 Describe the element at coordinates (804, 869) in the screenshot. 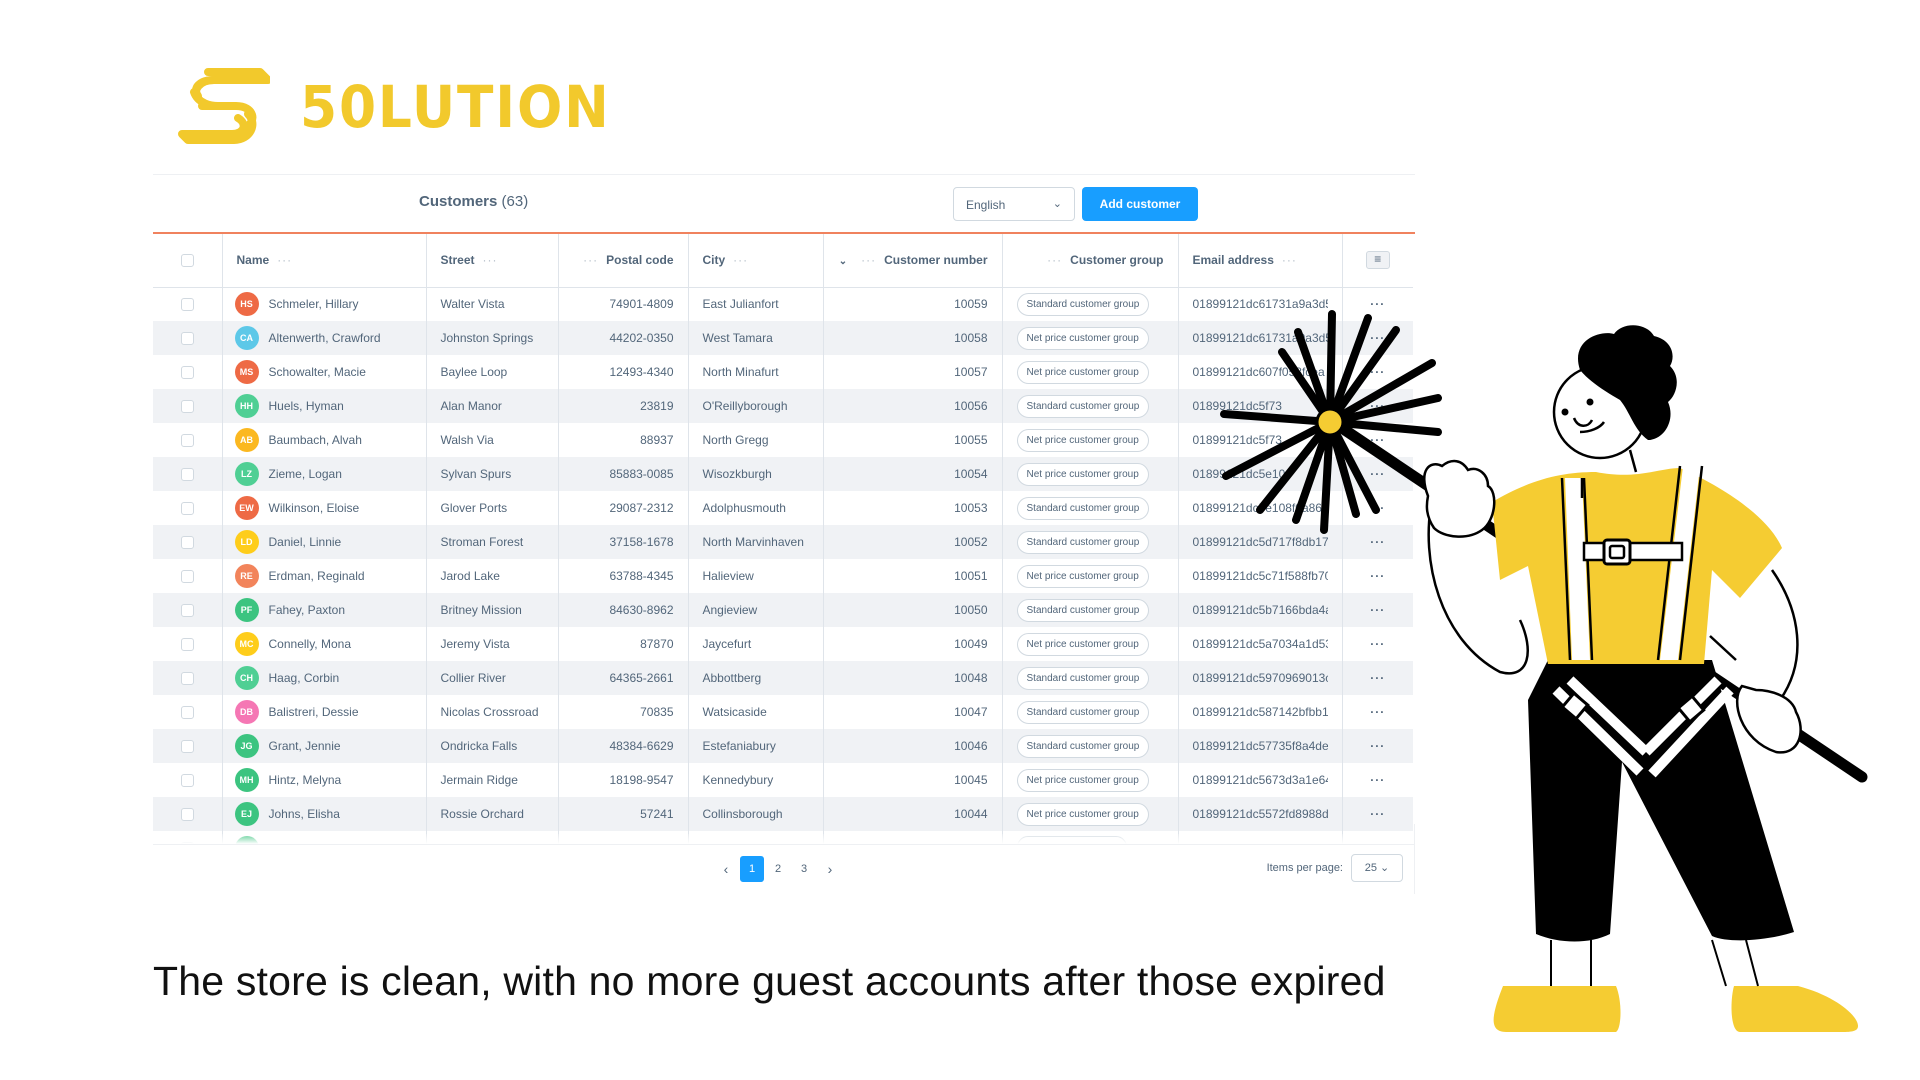

I see `page-3-button: 3` at that location.